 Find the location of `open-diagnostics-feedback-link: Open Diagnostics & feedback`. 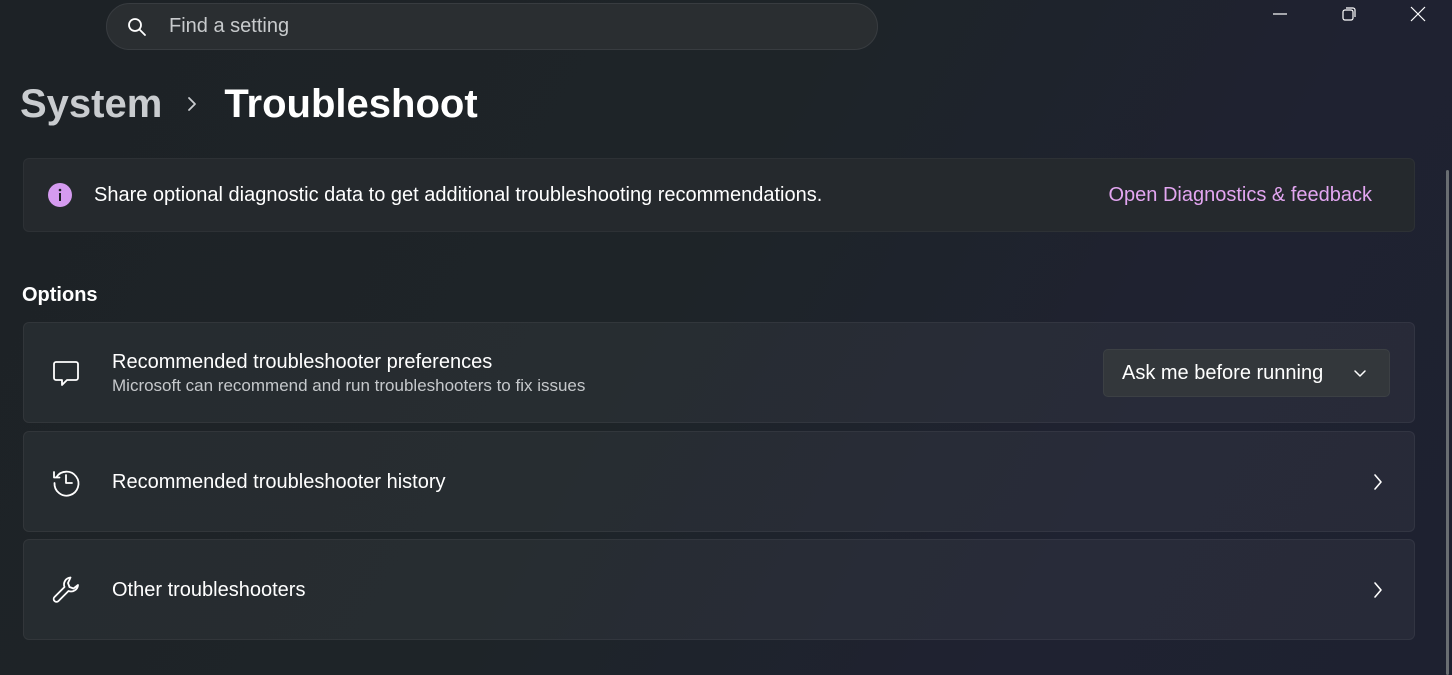

open-diagnostics-feedback-link: Open Diagnostics & feedback is located at coordinates (1241, 195).